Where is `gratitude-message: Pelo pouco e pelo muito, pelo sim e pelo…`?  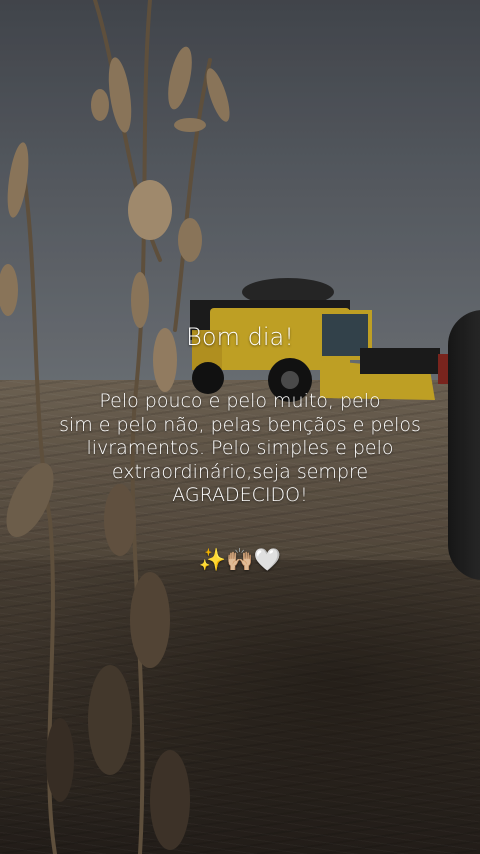 gratitude-message: Pelo pouco e pelo muito, pelo sim e pelo… is located at coordinates (240, 448).